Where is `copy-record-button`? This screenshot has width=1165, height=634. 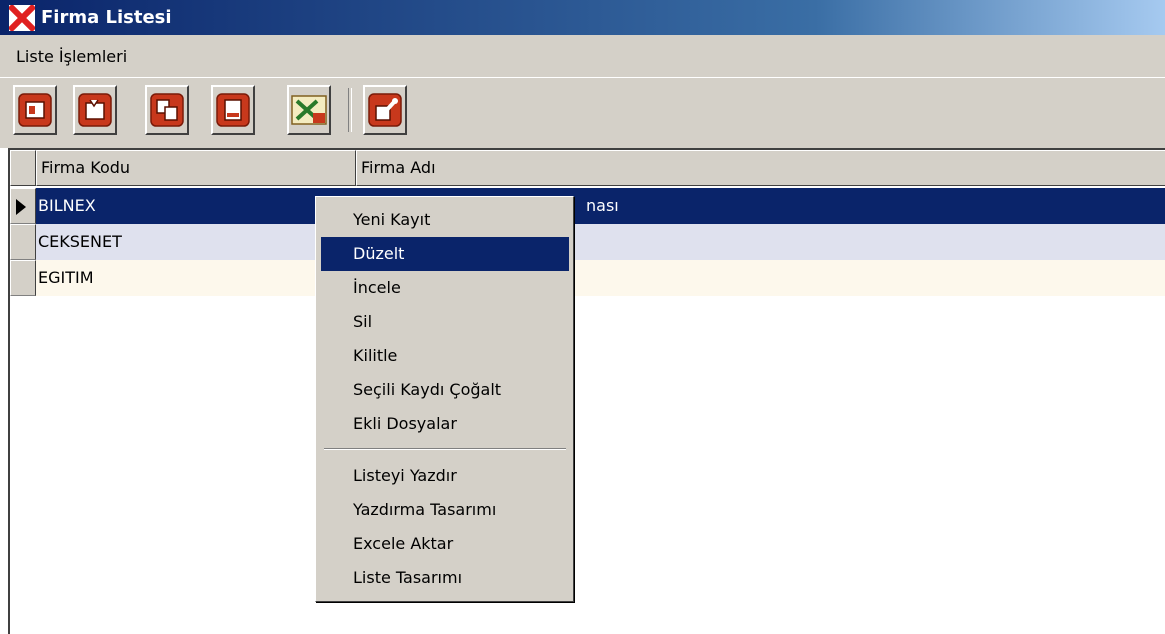 copy-record-button is located at coordinates (167, 110).